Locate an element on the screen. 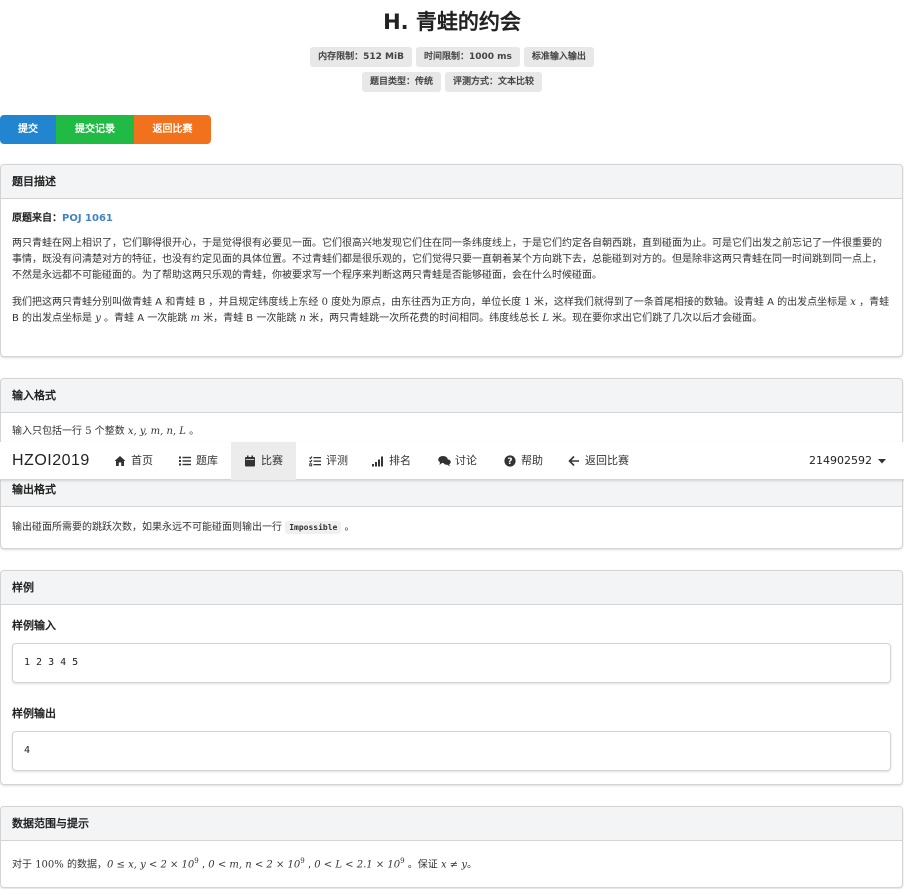  nav-problems-label: 题库 is located at coordinates (207, 460).